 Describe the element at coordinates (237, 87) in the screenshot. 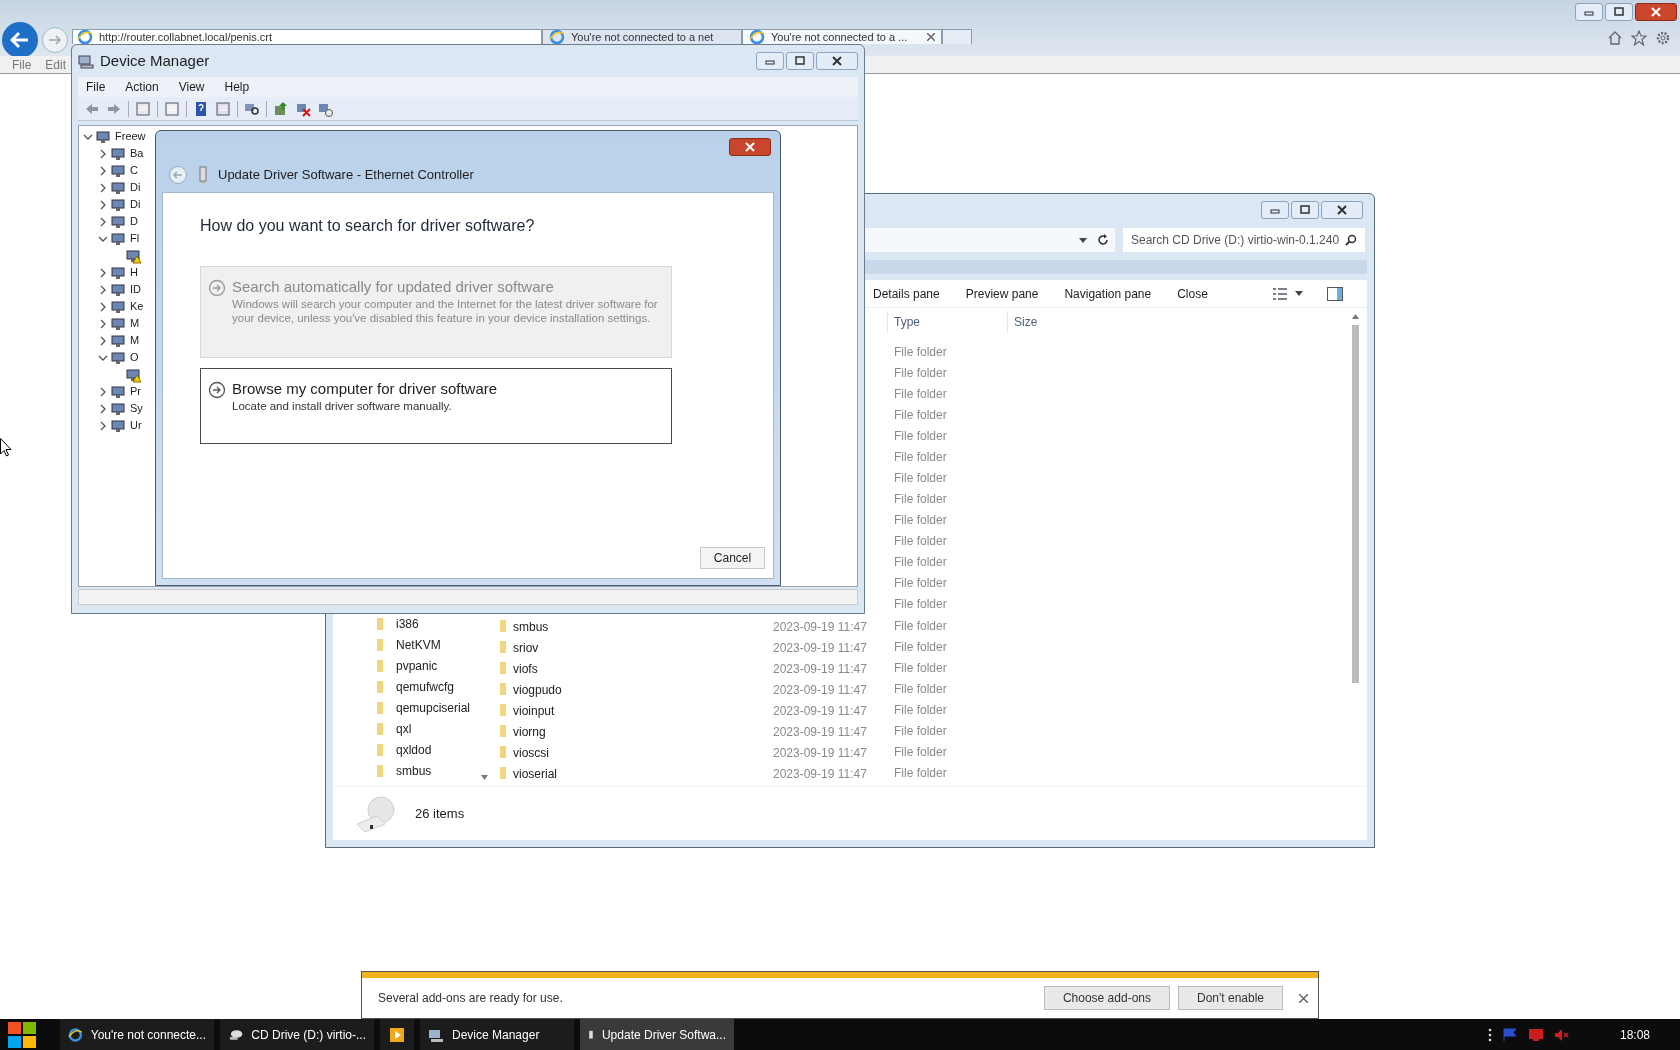

I see `menu-item: Help` at that location.